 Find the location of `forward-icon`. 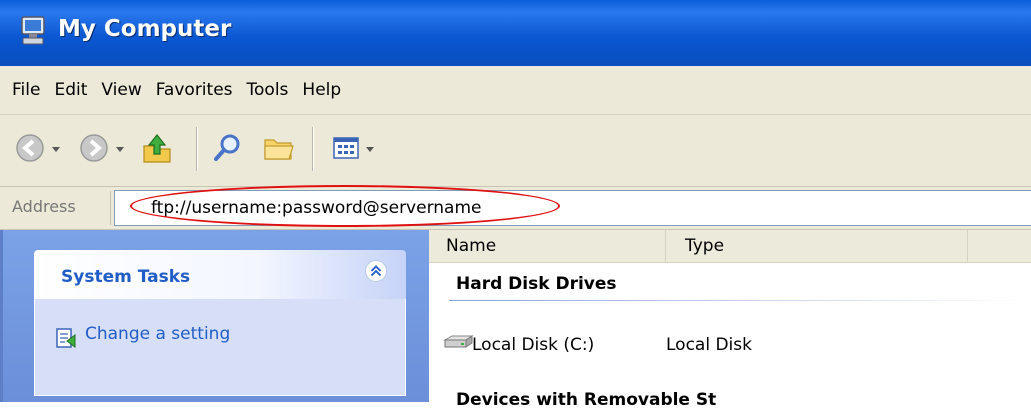

forward-icon is located at coordinates (94, 148).